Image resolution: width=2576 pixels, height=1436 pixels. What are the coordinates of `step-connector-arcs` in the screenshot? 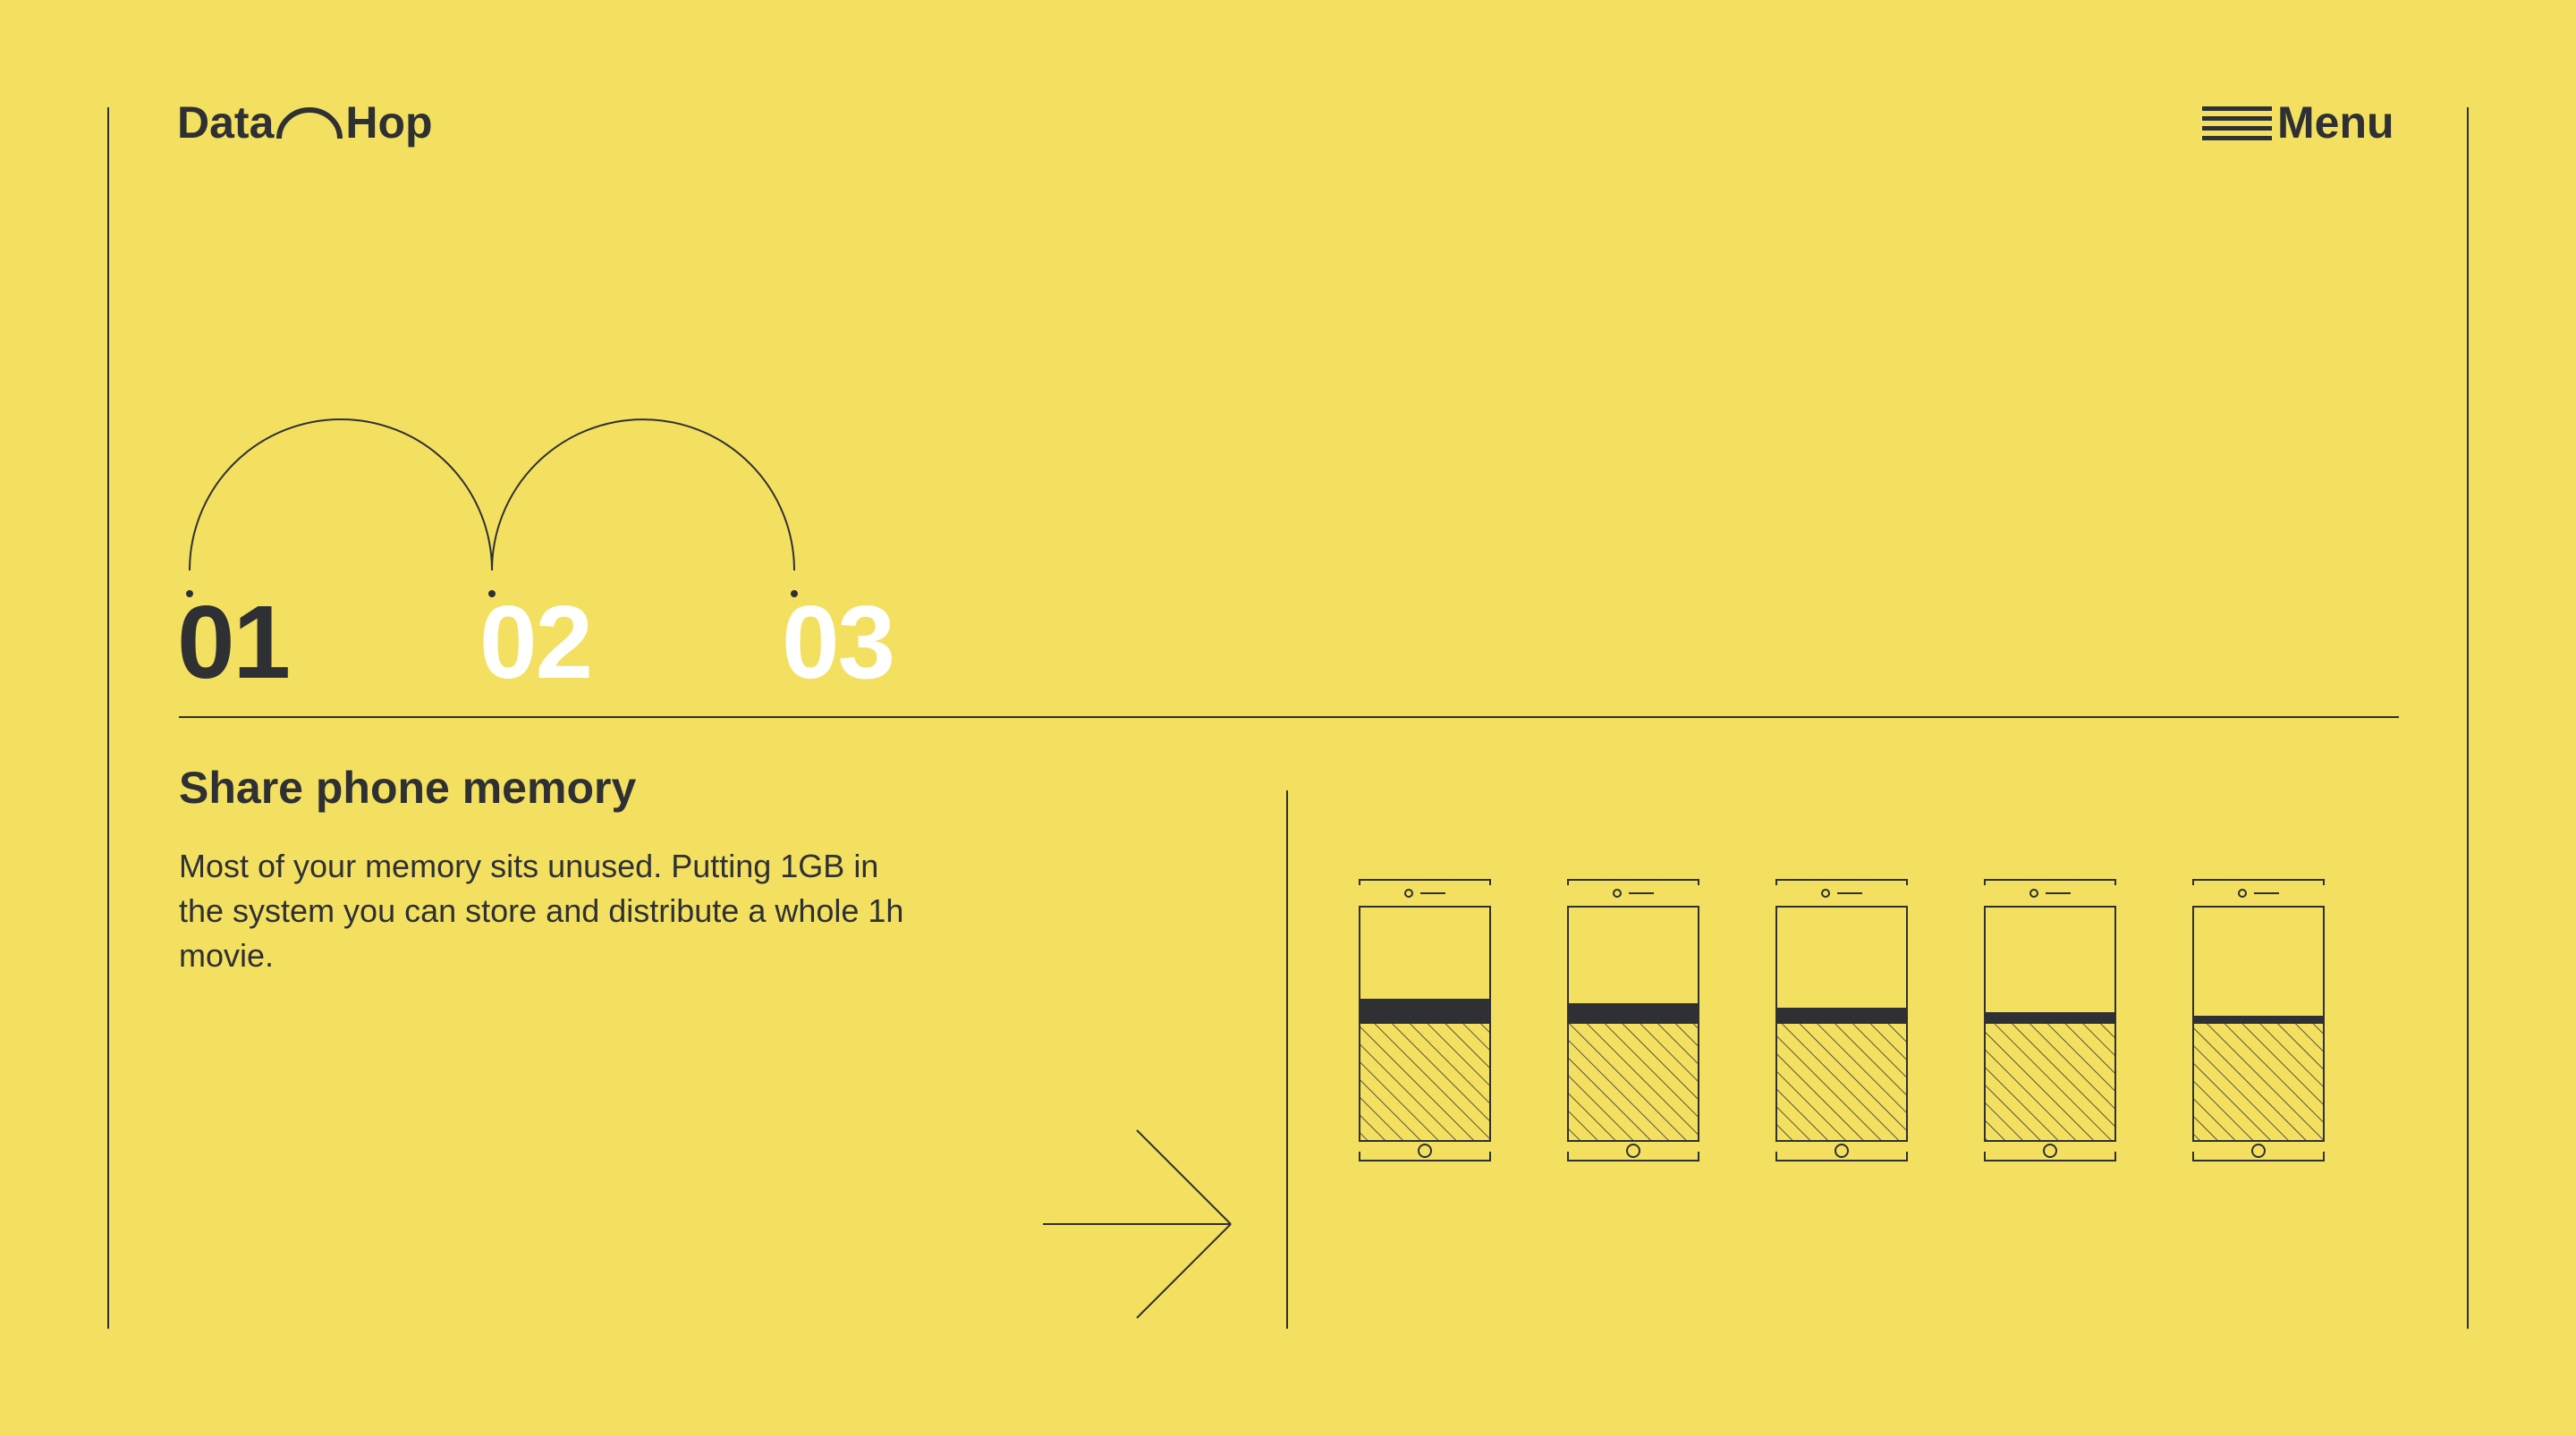 It's located at (492, 508).